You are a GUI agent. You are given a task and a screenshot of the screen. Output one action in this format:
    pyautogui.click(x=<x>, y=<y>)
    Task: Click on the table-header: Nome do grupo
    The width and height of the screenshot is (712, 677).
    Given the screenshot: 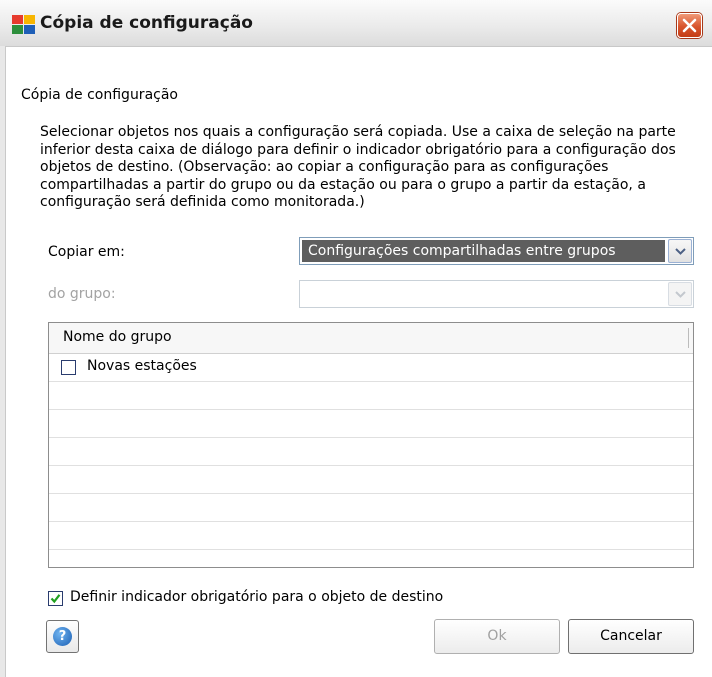 What is the action you would take?
    pyautogui.click(x=371, y=338)
    